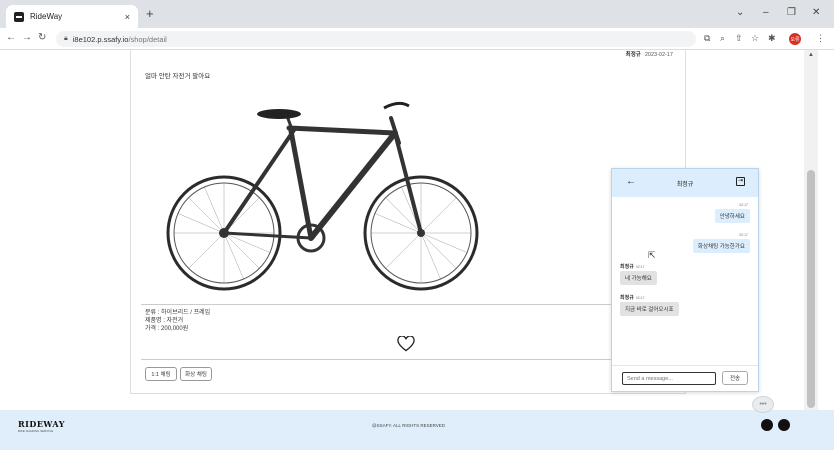 This screenshot has height=450, width=834. What do you see at coordinates (376, 39) in the screenshot?
I see `url-field: 🔒︎ i8e102.p.ssafy.io/shop/detail` at bounding box center [376, 39].